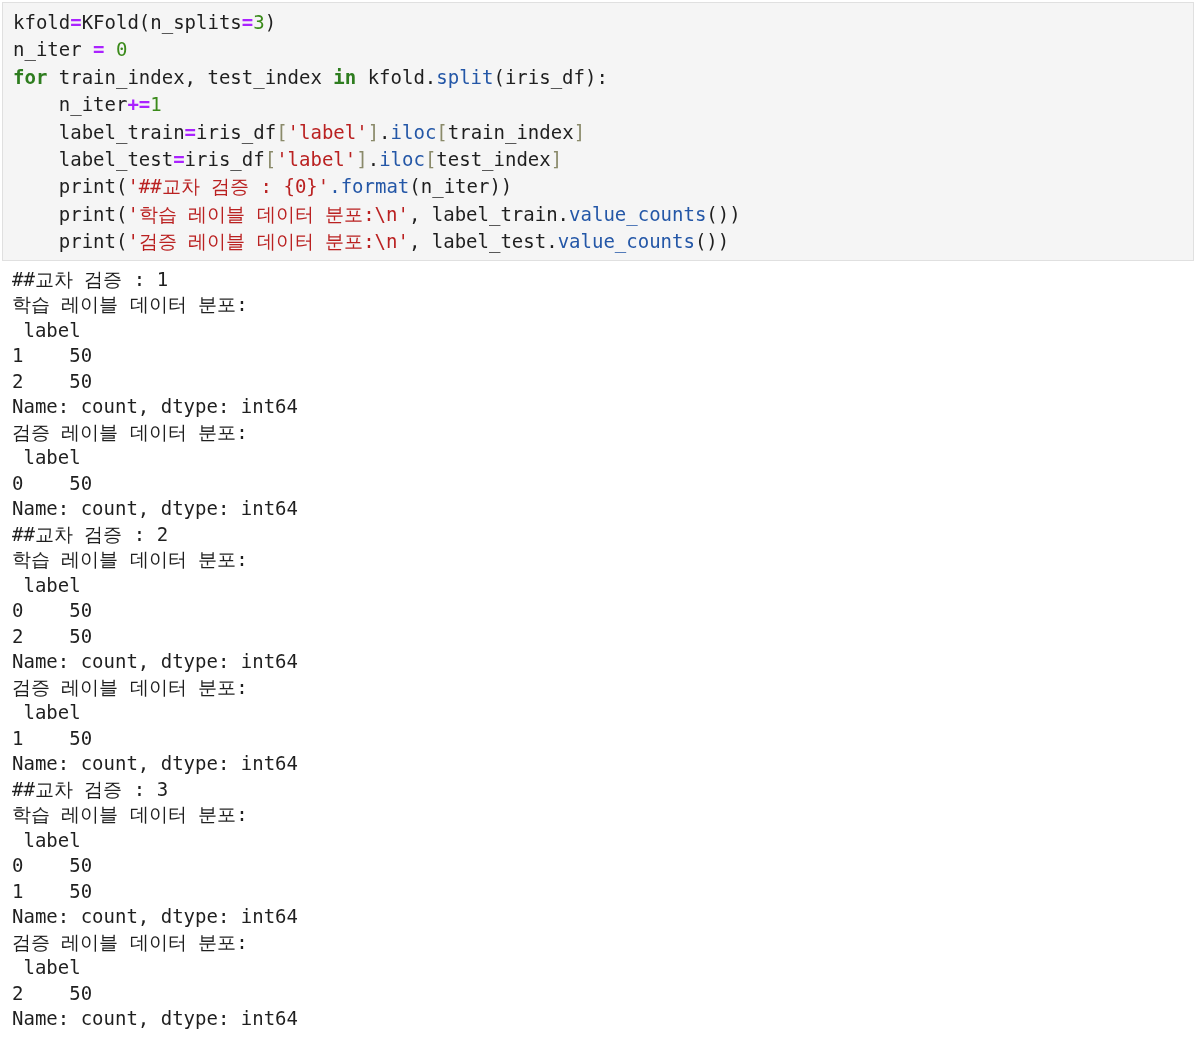  What do you see at coordinates (71, 50) in the screenshot?
I see `code-line: n_iter = 0` at bounding box center [71, 50].